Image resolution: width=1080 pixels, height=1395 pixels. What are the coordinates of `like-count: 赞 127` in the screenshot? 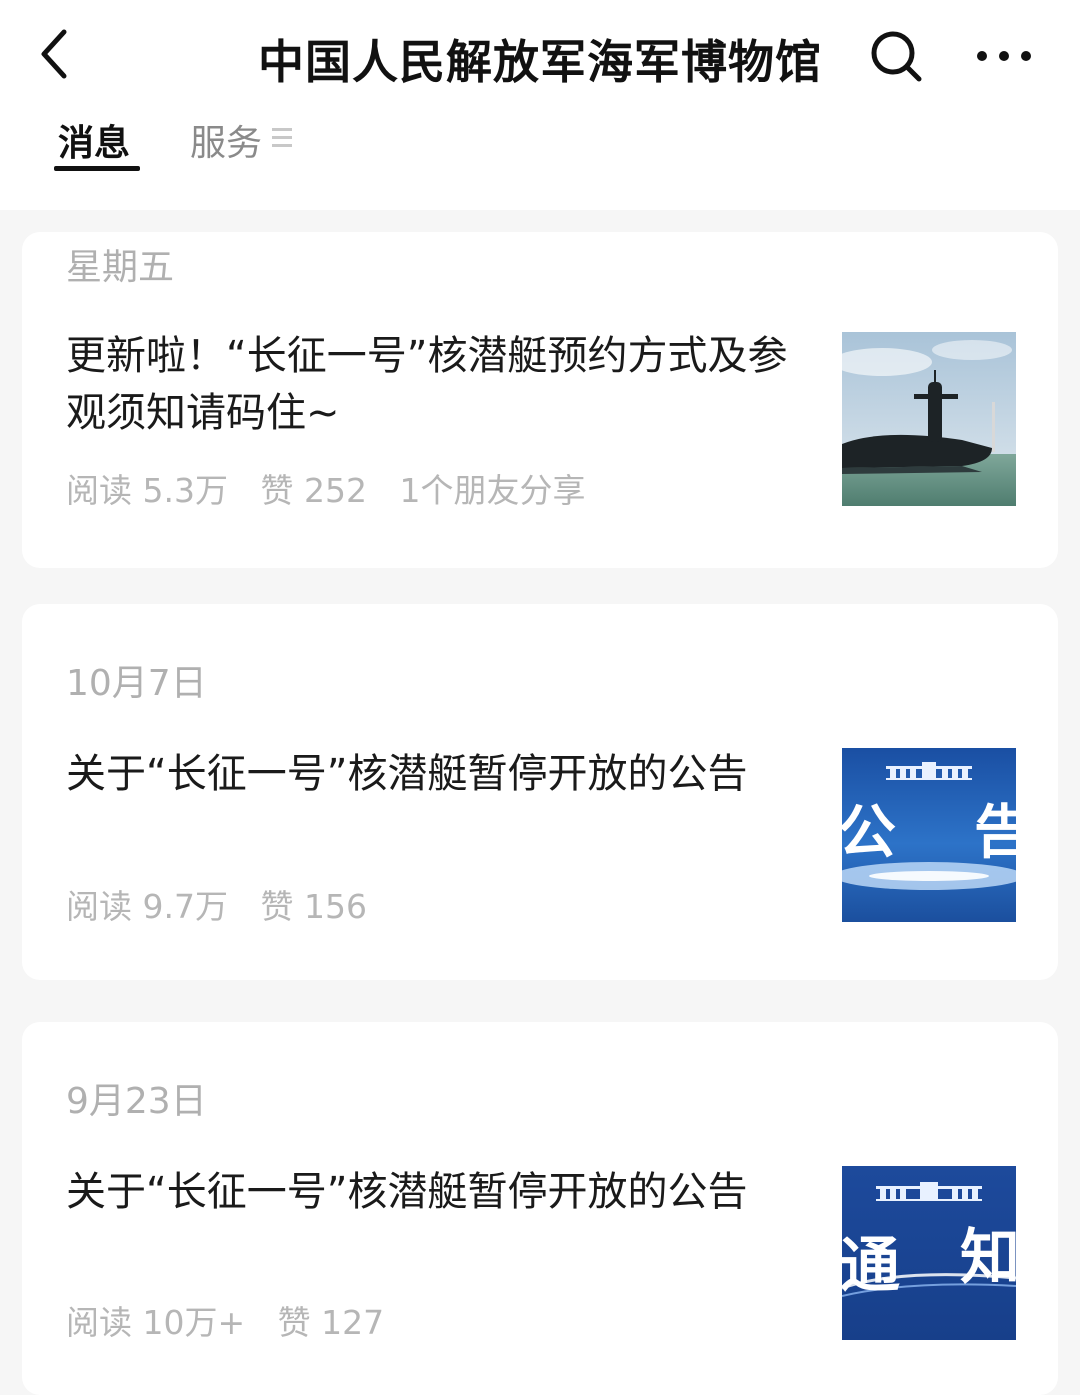 It's located at (331, 1322).